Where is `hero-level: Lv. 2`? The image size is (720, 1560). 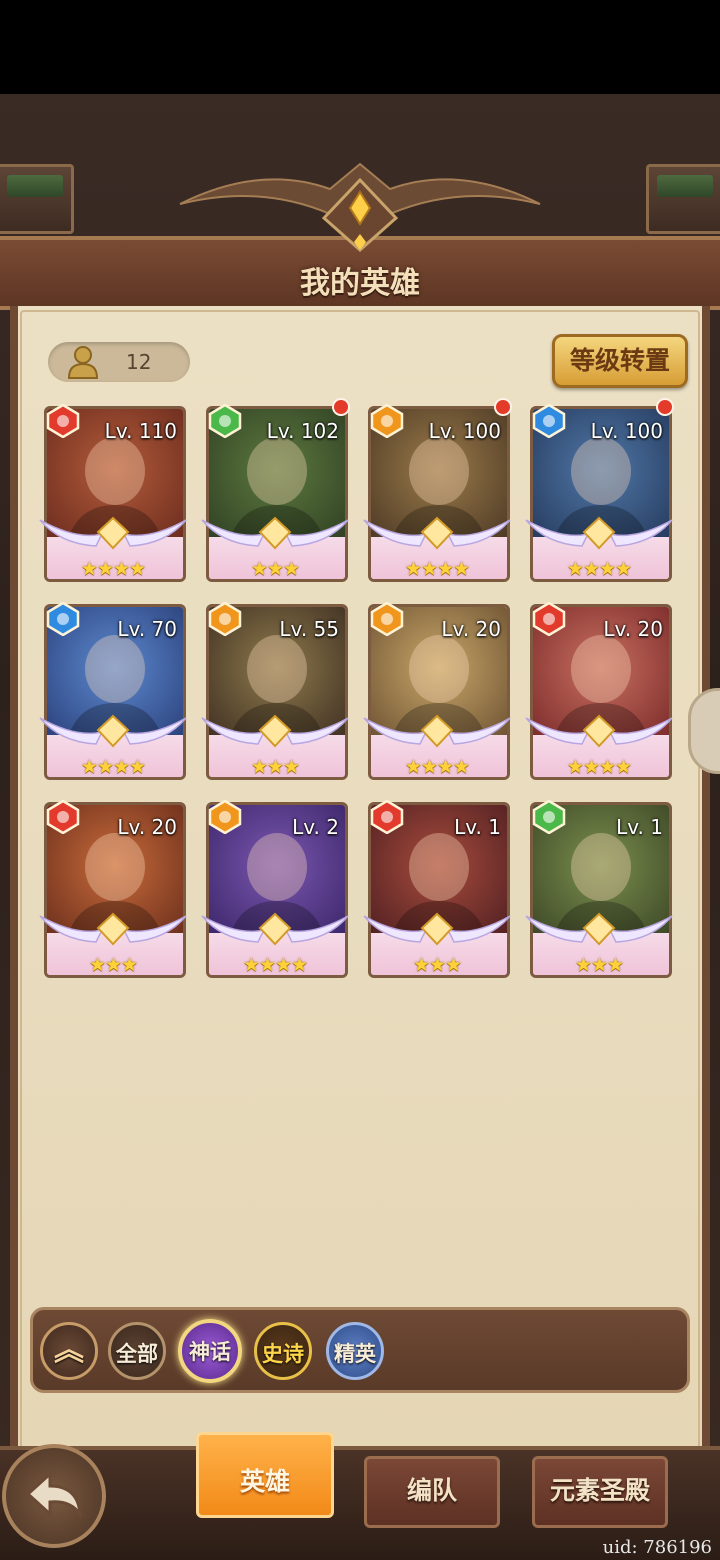 hero-level: Lv. 2 is located at coordinates (315, 827).